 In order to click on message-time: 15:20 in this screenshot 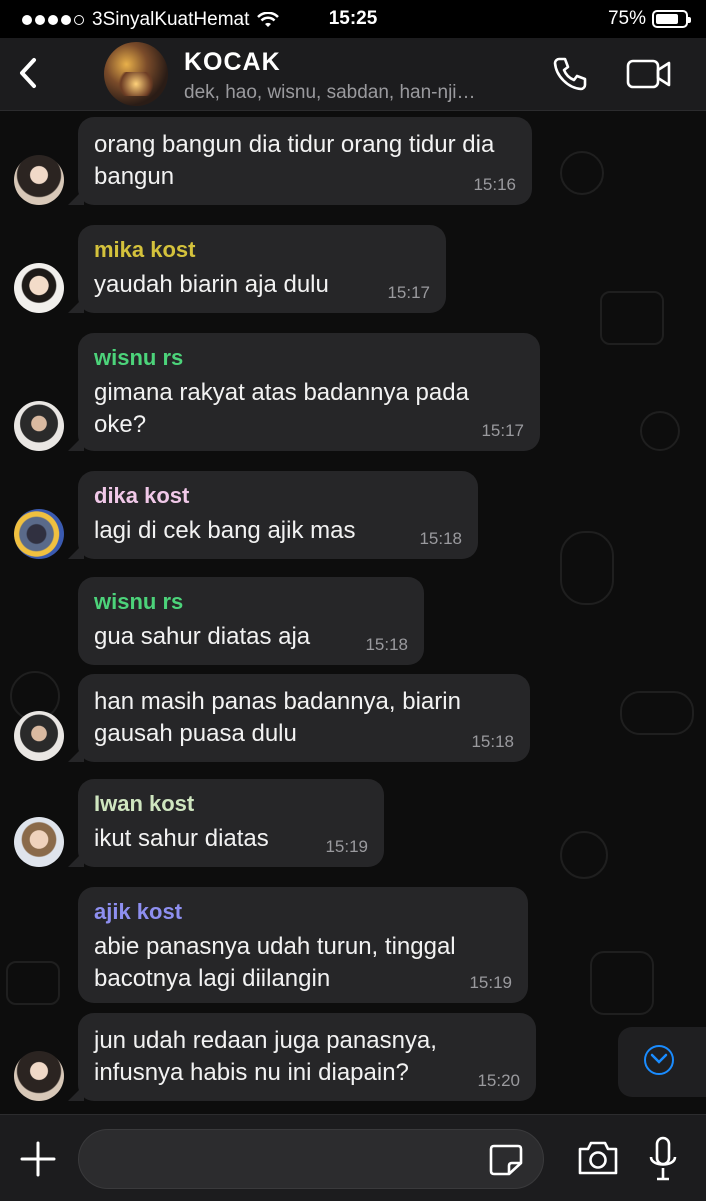, I will do `click(498, 1080)`.